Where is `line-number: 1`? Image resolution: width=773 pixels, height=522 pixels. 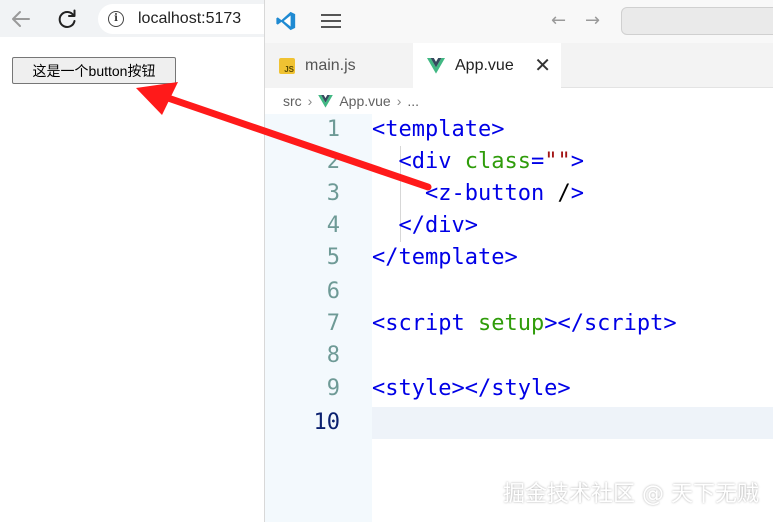
line-number: 1 is located at coordinates (333, 129).